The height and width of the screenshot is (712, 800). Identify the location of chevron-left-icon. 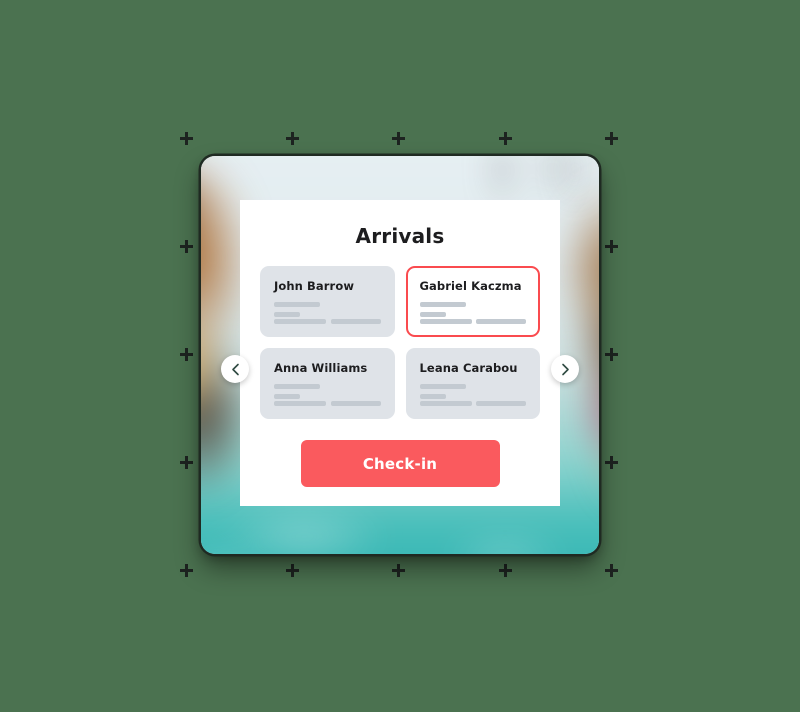
(235, 369).